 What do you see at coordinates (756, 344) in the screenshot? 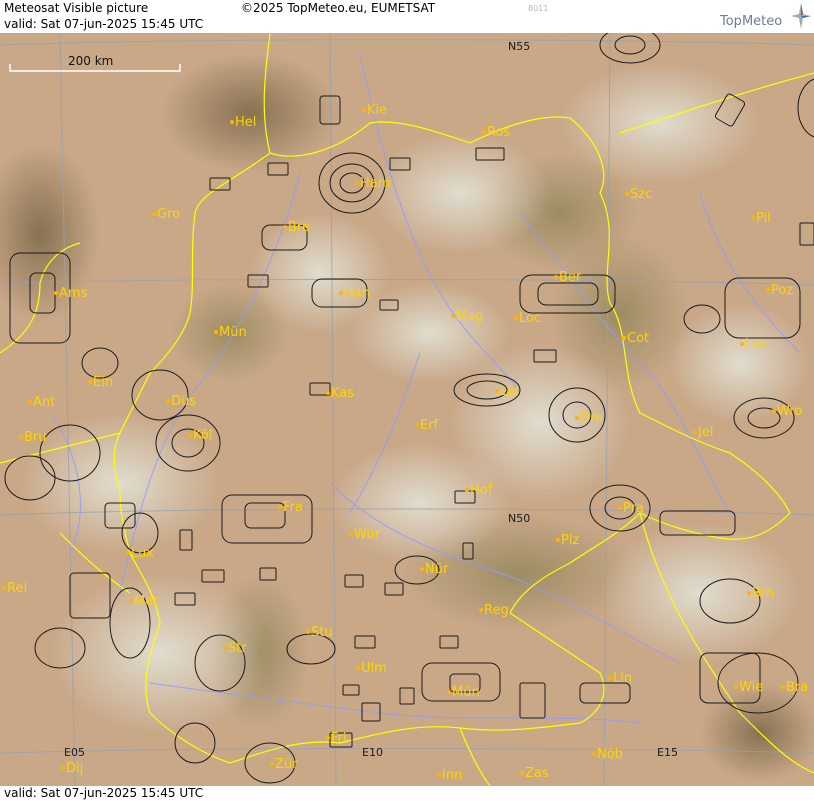
I see `city-label: Les` at bounding box center [756, 344].